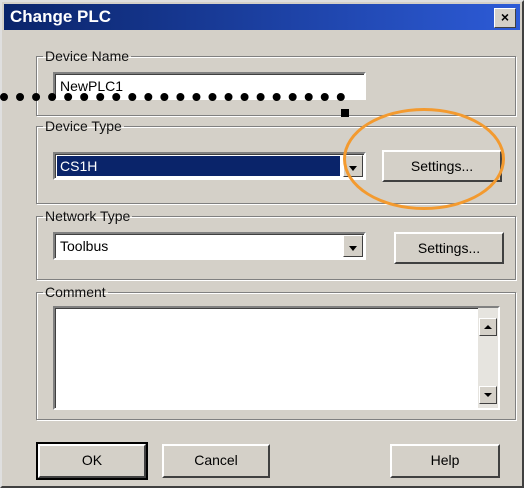  What do you see at coordinates (75, 292) in the screenshot?
I see `comment-label: Comment` at bounding box center [75, 292].